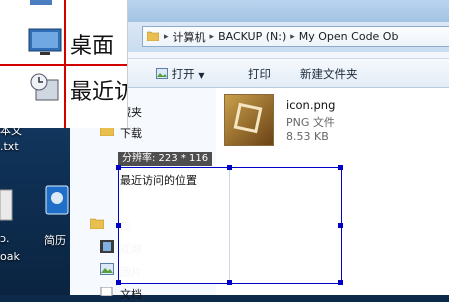  Describe the element at coordinates (92, 46) in the screenshot. I see `magnified-desktop-label: 桌面` at that location.